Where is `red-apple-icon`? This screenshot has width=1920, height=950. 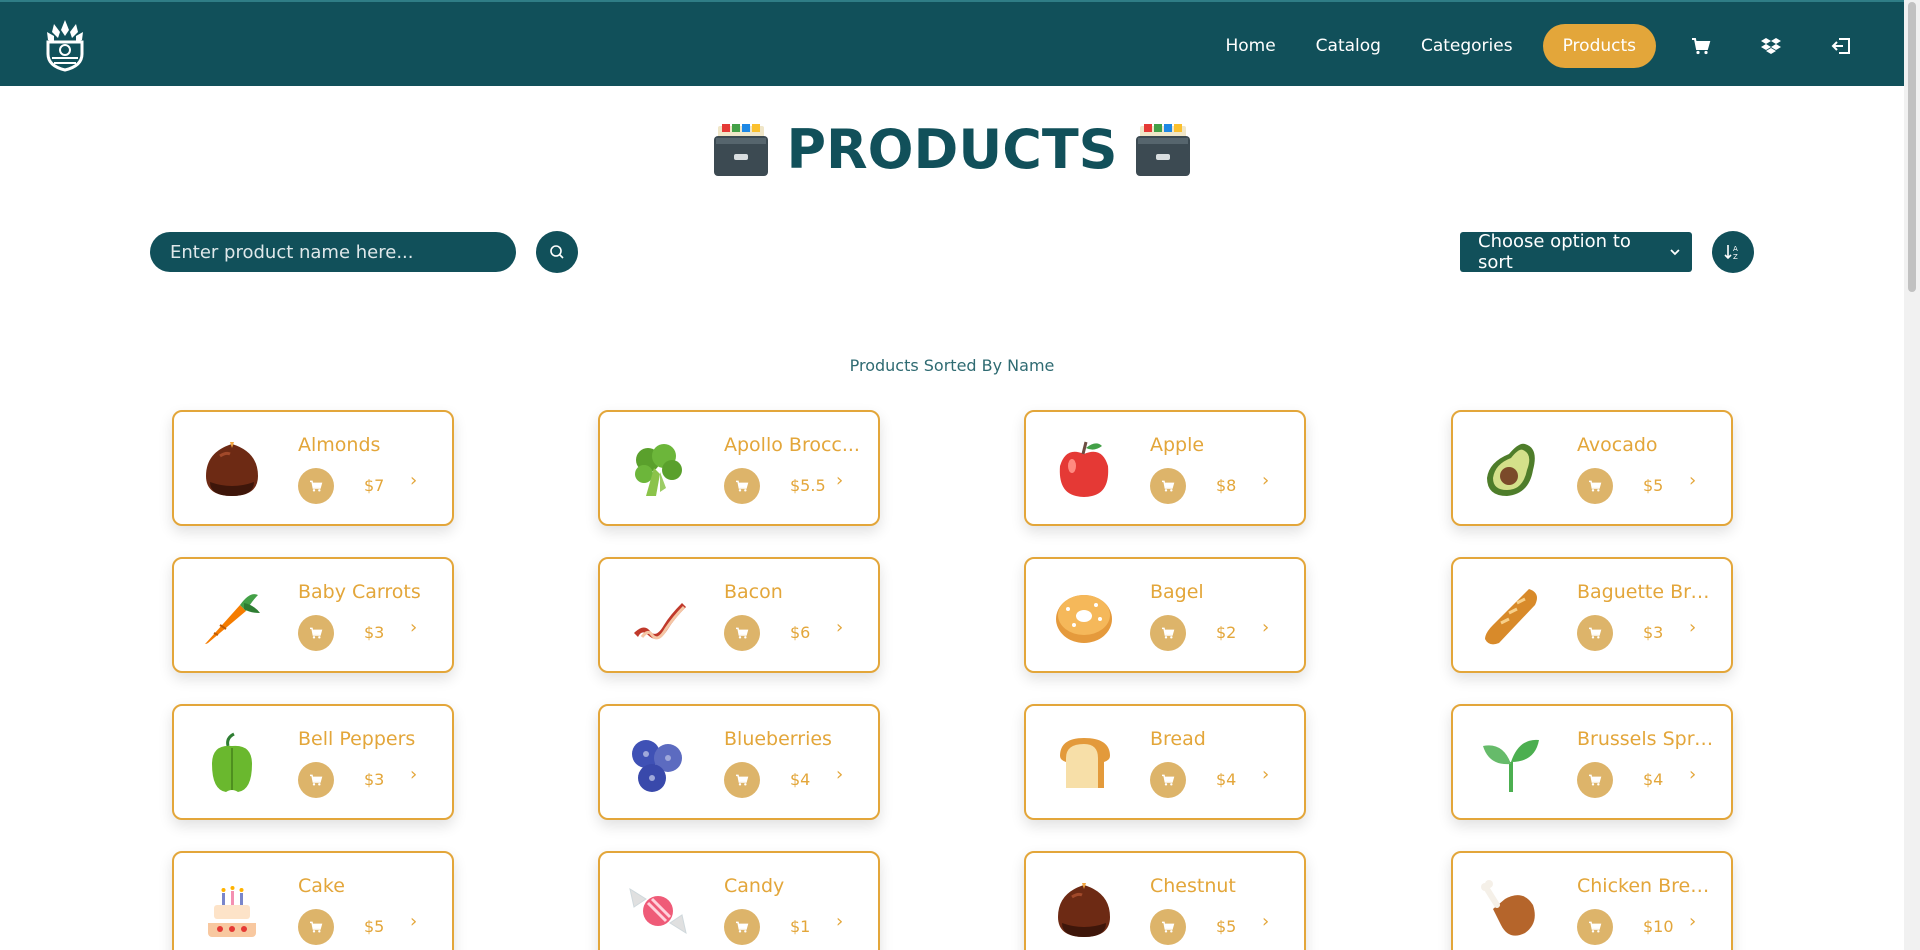
red-apple-icon is located at coordinates (1084, 470).